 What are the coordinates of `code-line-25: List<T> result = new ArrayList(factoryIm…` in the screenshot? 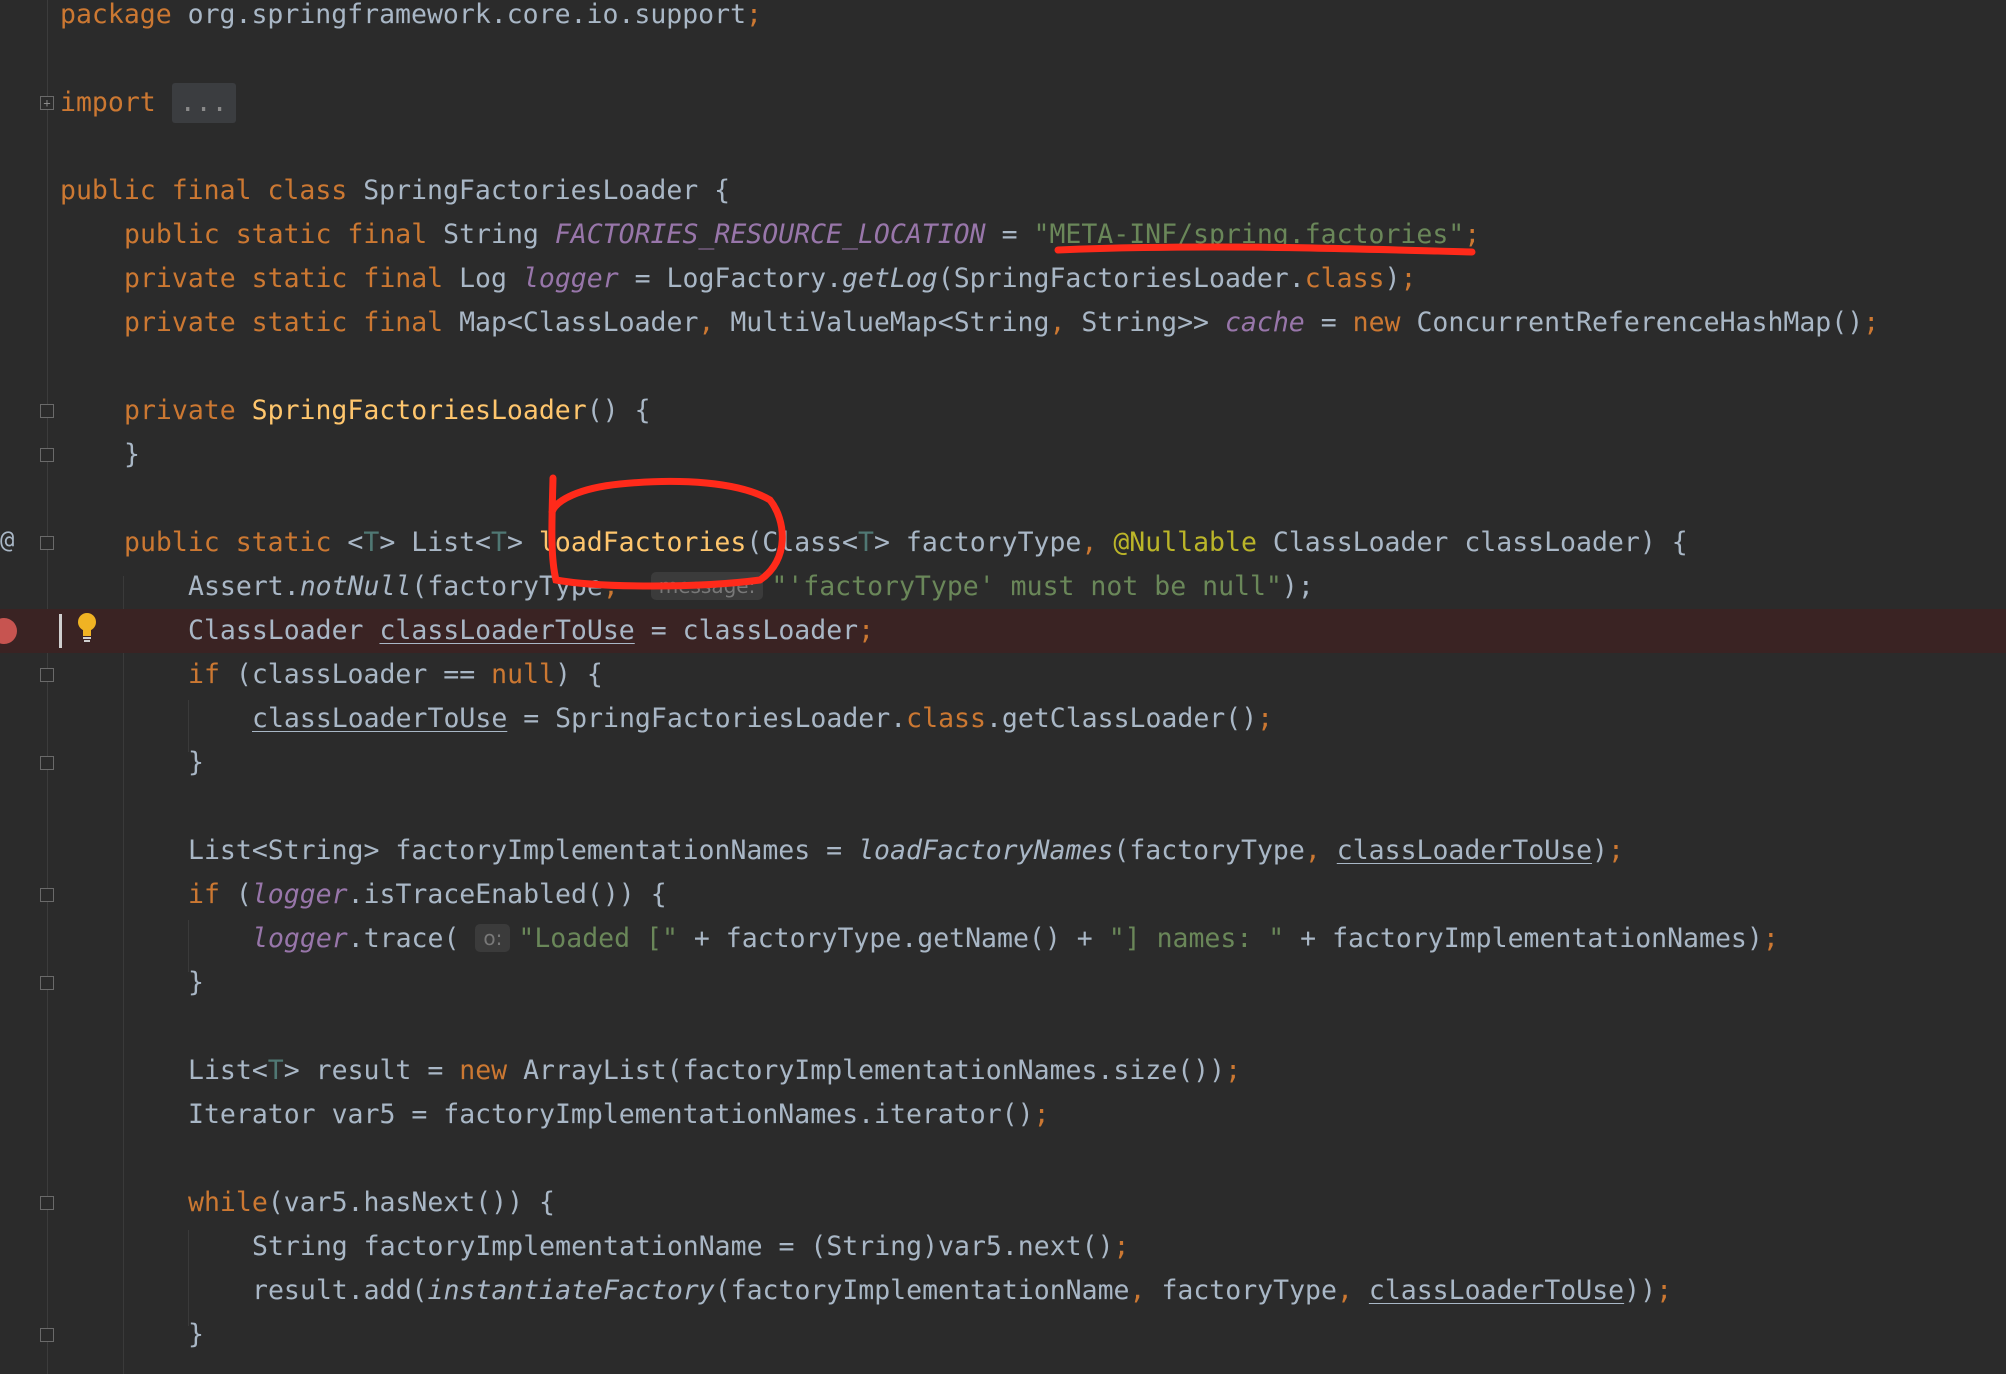 It's located at (1003, 1071).